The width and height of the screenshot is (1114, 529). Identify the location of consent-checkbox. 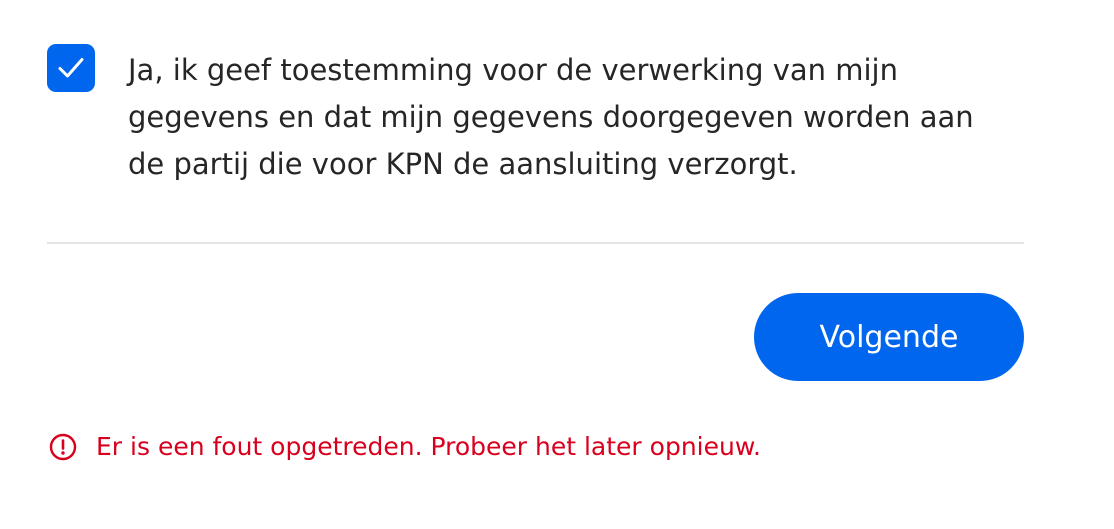
(71, 68).